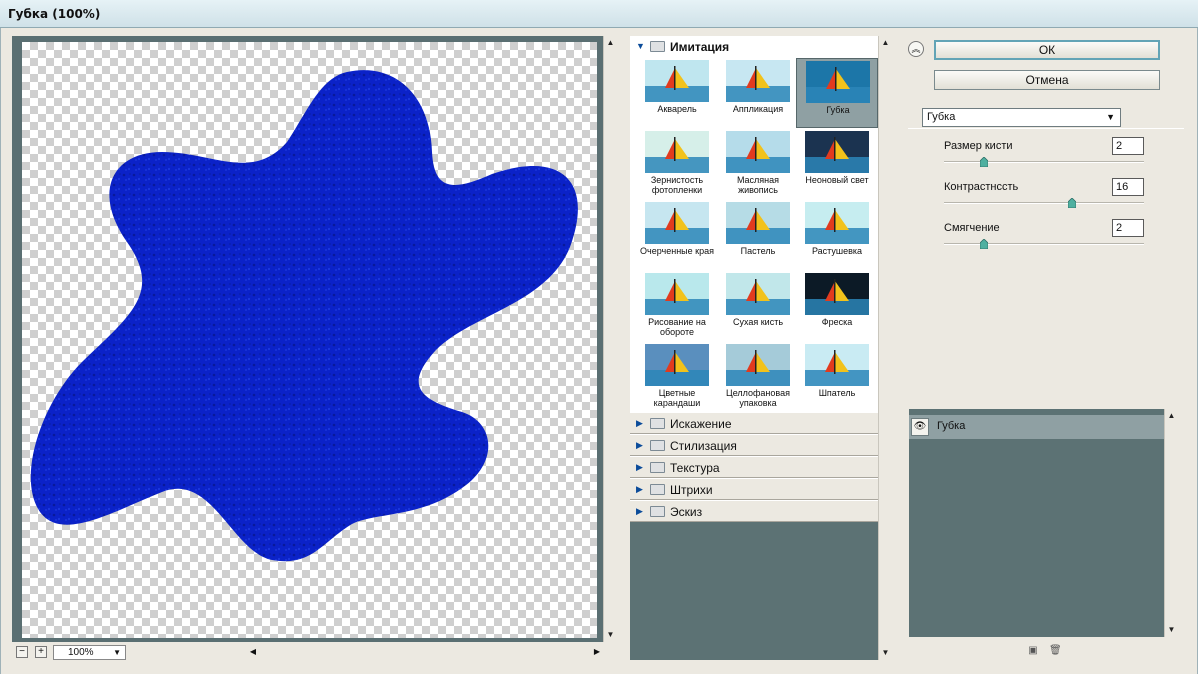  Describe the element at coordinates (1047, 80) in the screenshot. I see `cancel-button: Отмена` at that location.